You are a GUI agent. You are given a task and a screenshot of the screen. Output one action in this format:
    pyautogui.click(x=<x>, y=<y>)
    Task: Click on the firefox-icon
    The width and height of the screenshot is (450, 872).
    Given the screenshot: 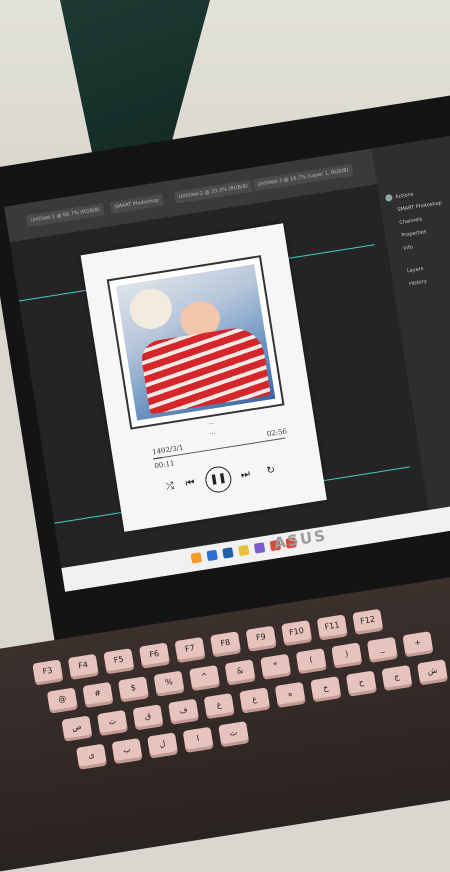 What is the action you would take?
    pyautogui.click(x=196, y=558)
    